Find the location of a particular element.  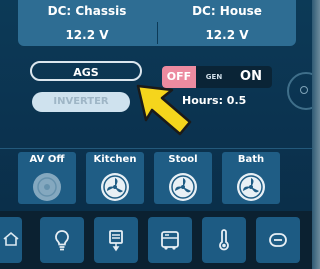

slide-icon is located at coordinates (278, 240).